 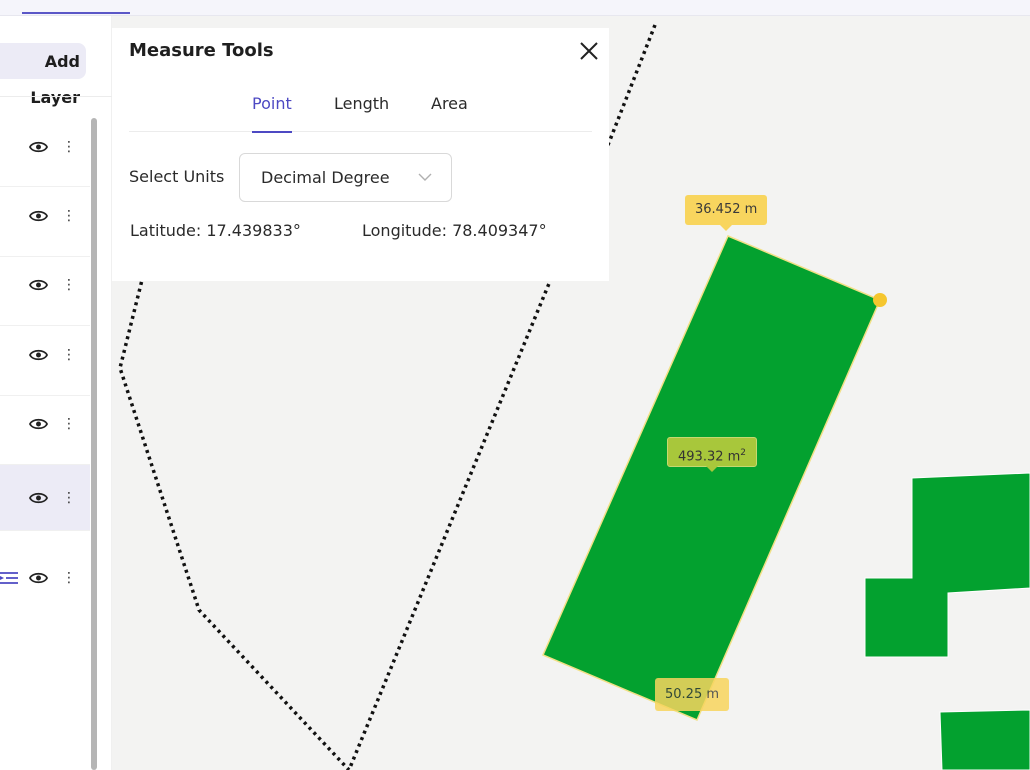 I want to click on chevron-down-icon, so click(x=425, y=177).